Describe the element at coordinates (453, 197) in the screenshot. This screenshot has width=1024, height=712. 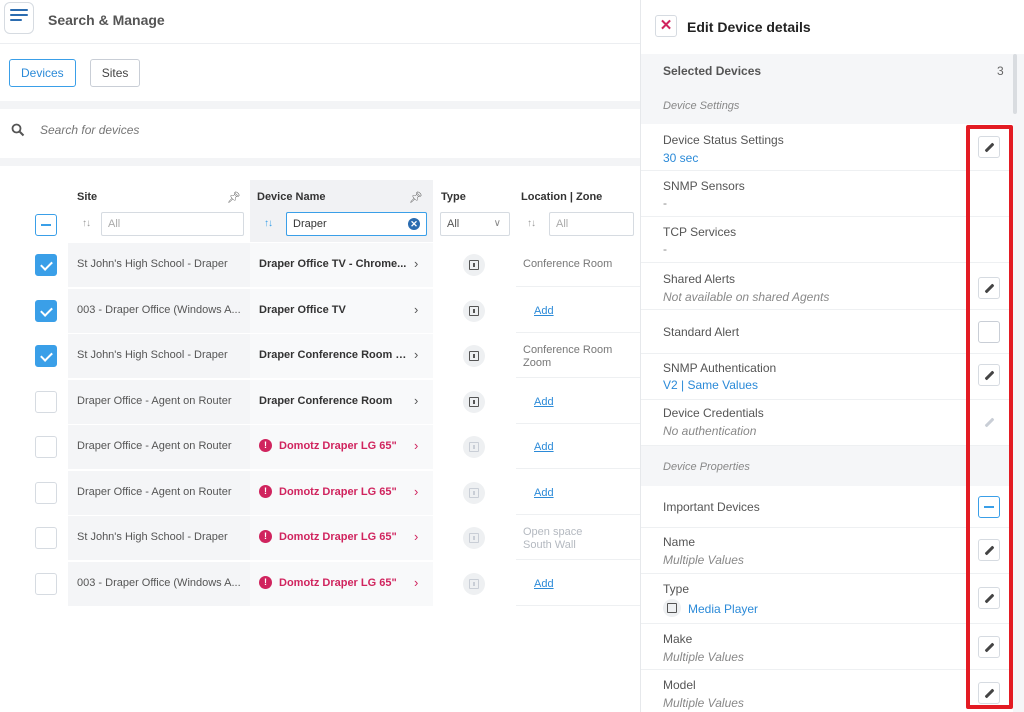
I see `column-header-type: Type` at that location.